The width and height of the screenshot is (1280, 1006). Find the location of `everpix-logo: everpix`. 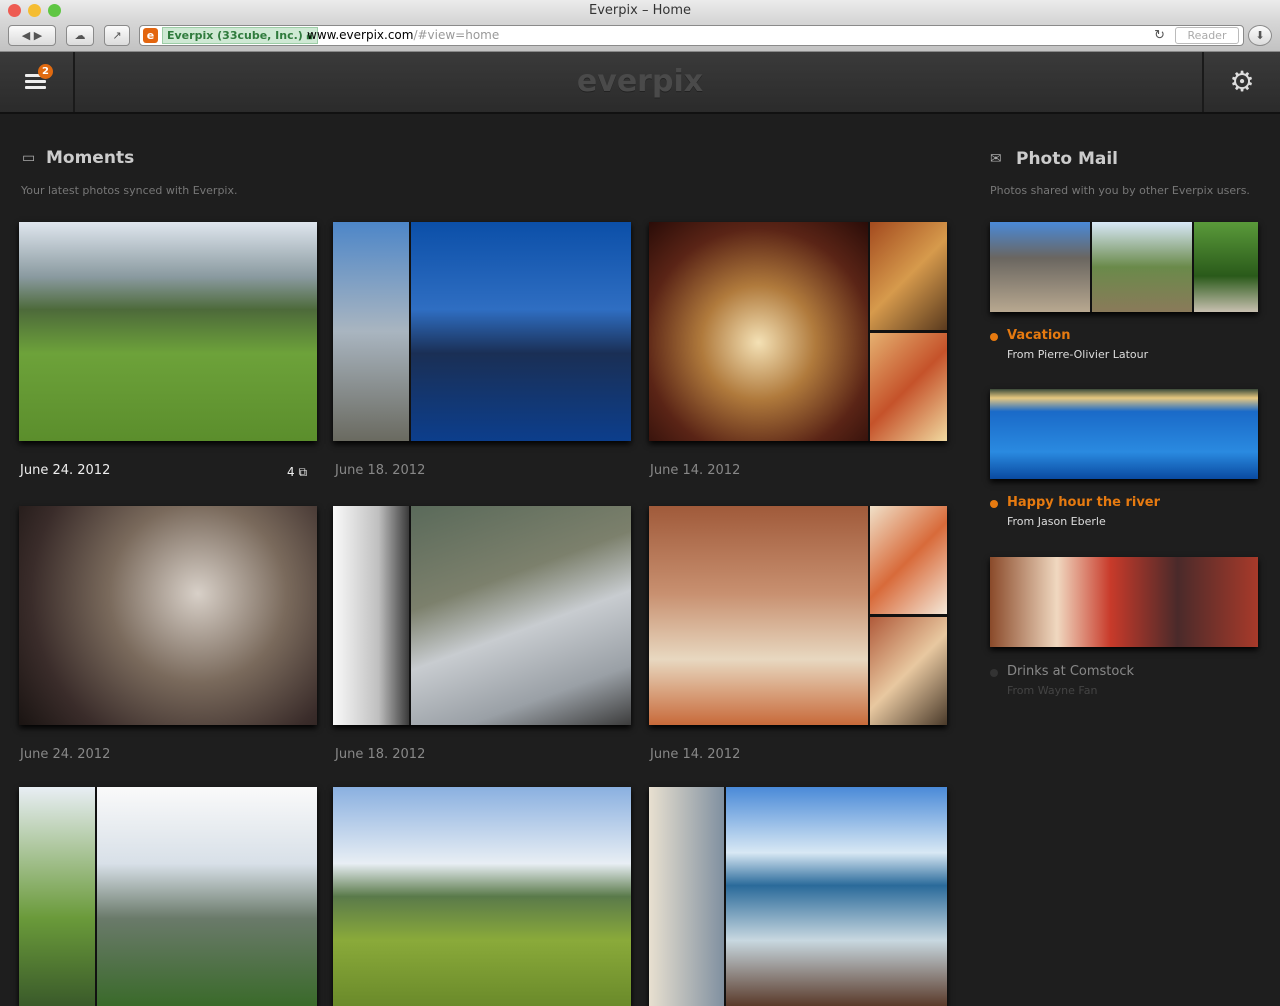

everpix-logo: everpix is located at coordinates (640, 81).